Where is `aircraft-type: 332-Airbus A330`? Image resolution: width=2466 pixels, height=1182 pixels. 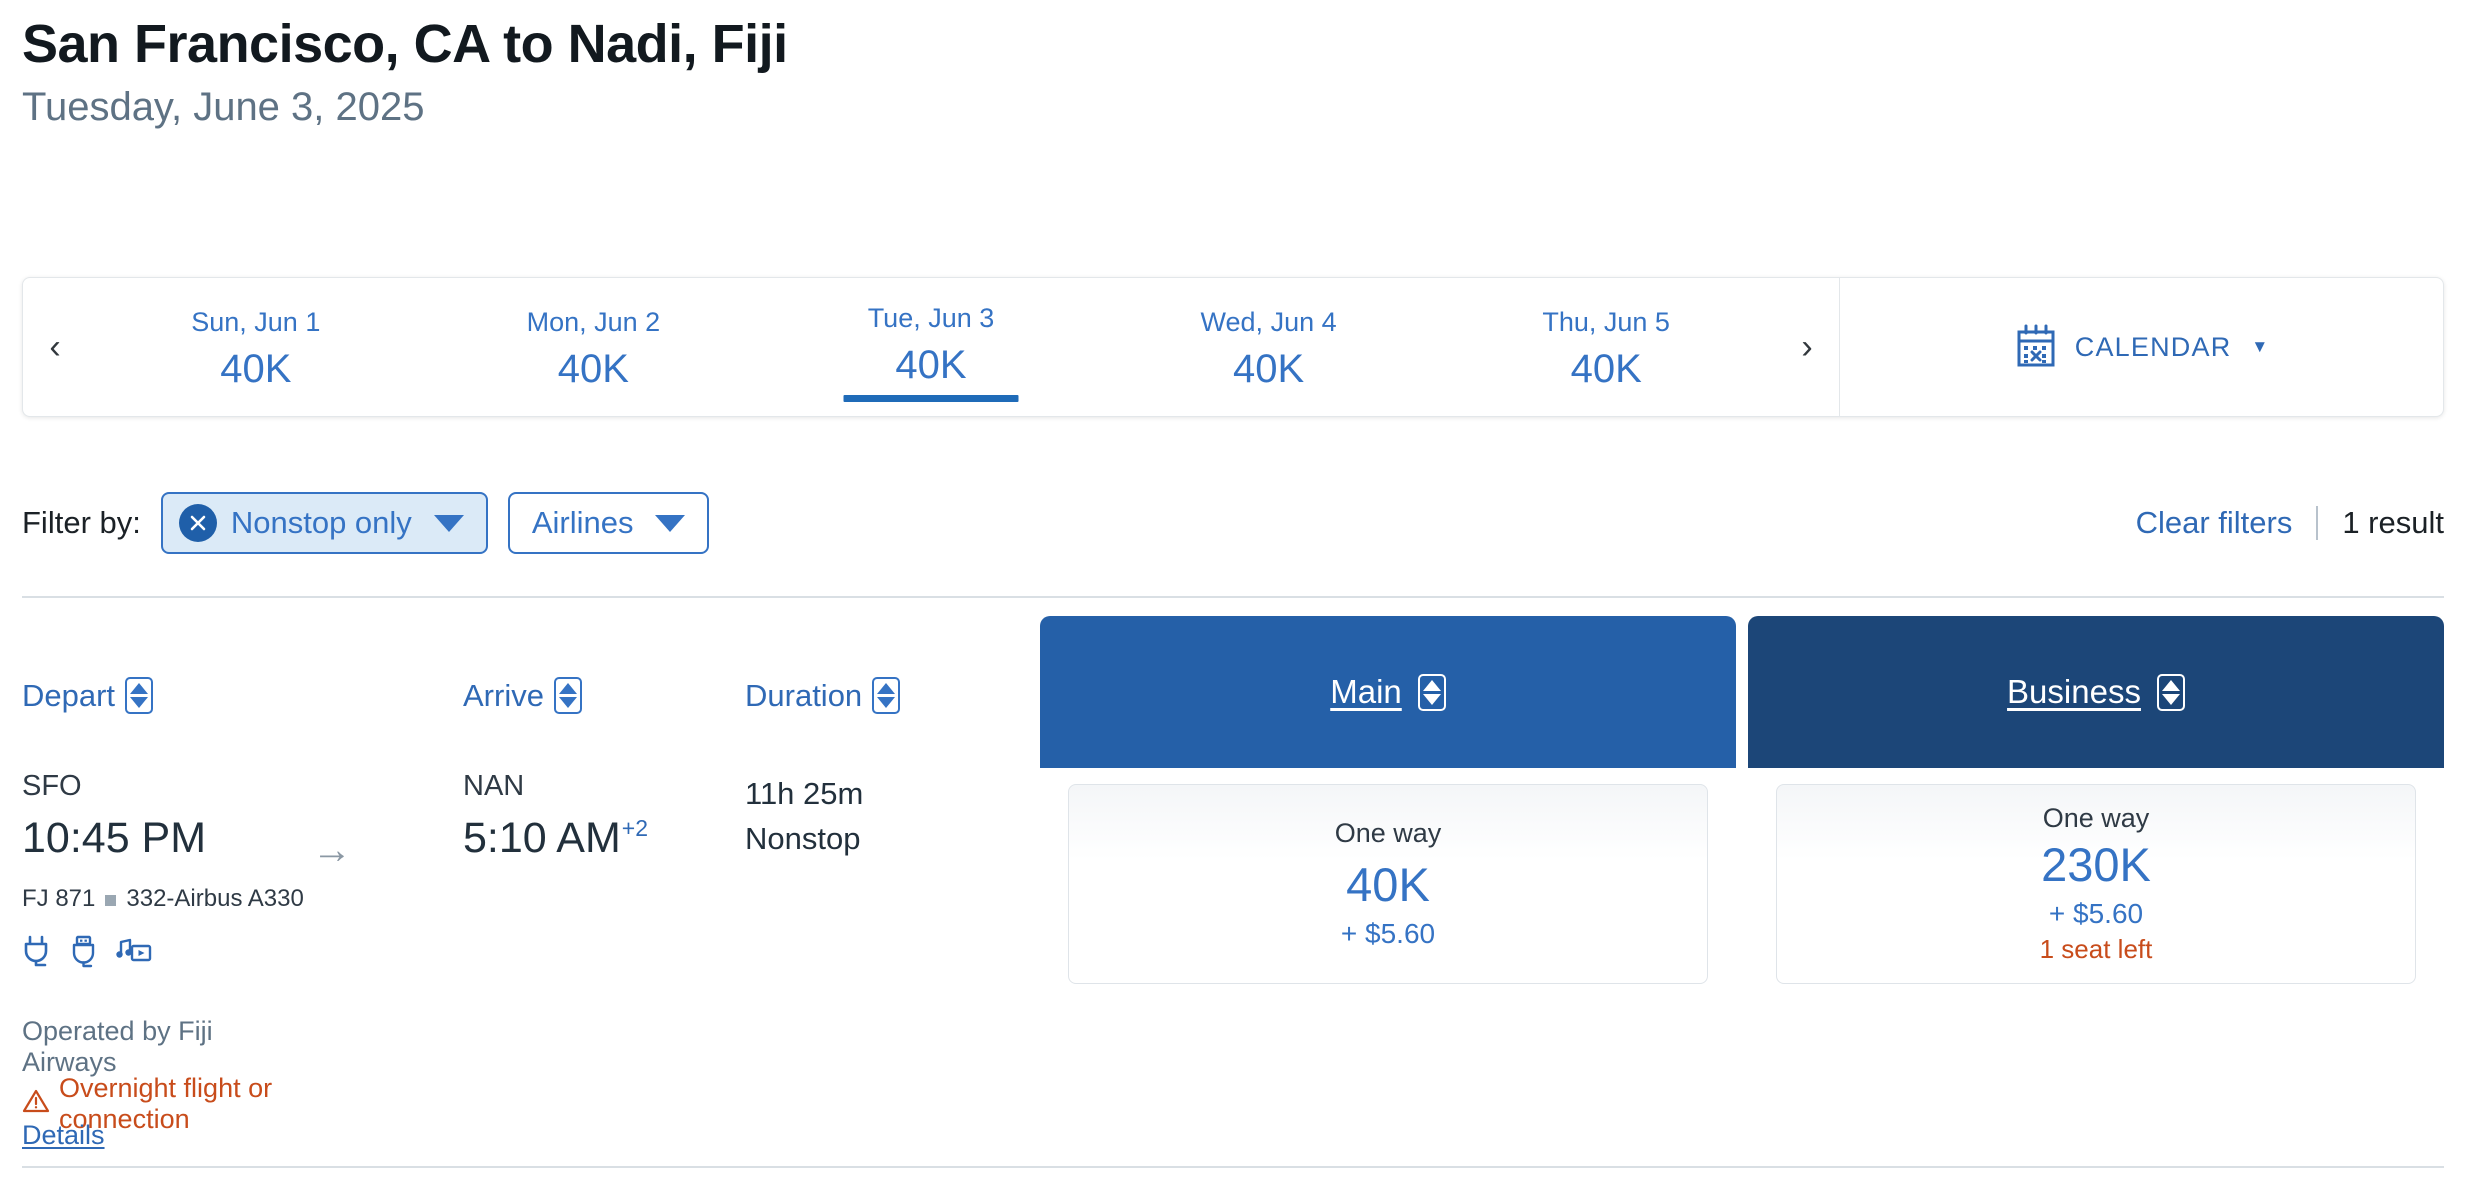
aircraft-type: 332-Airbus A330 is located at coordinates (215, 899).